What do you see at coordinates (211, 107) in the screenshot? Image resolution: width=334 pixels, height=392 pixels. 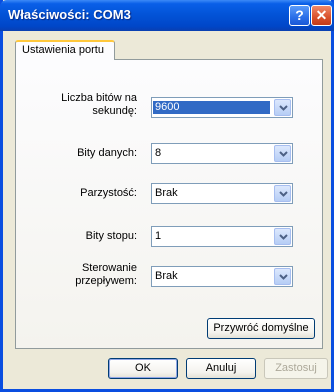 I see `baud-rate-value: 9600` at bounding box center [211, 107].